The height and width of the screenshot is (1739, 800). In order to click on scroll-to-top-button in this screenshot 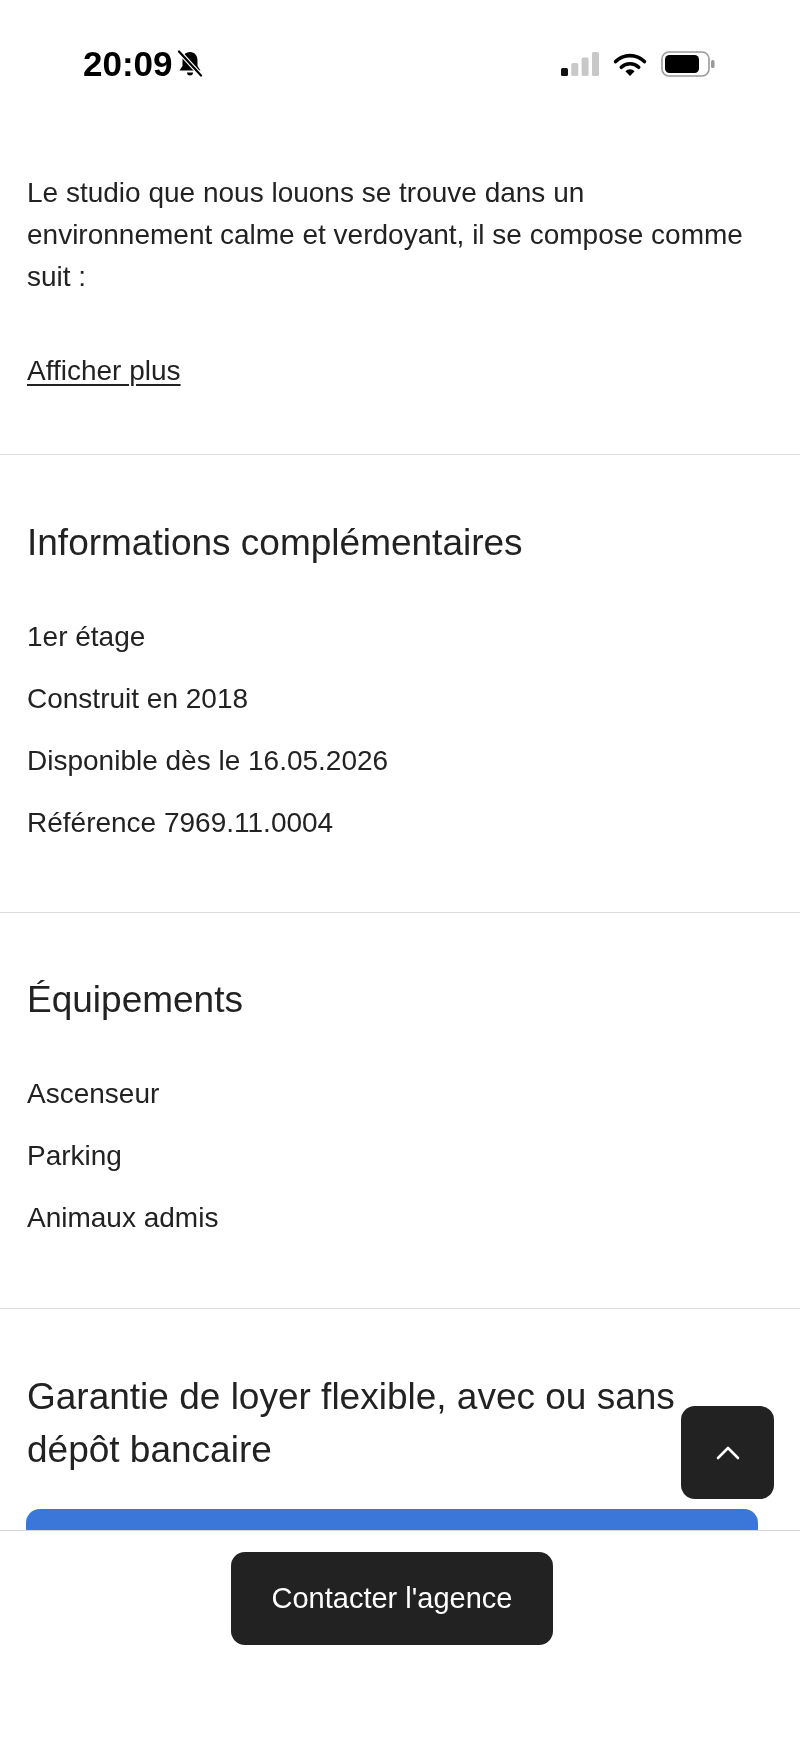, I will do `click(727, 1452)`.